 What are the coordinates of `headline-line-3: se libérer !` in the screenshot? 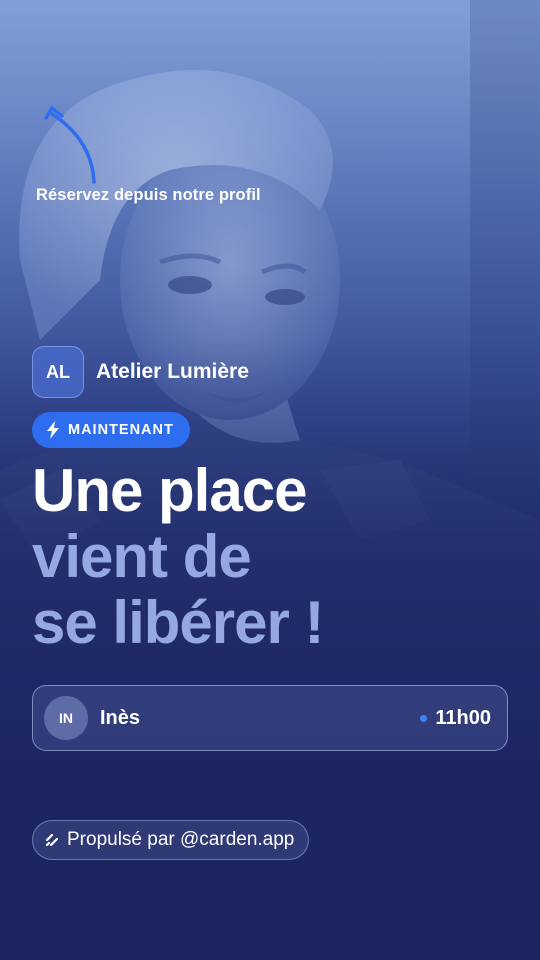 It's located at (178, 622).